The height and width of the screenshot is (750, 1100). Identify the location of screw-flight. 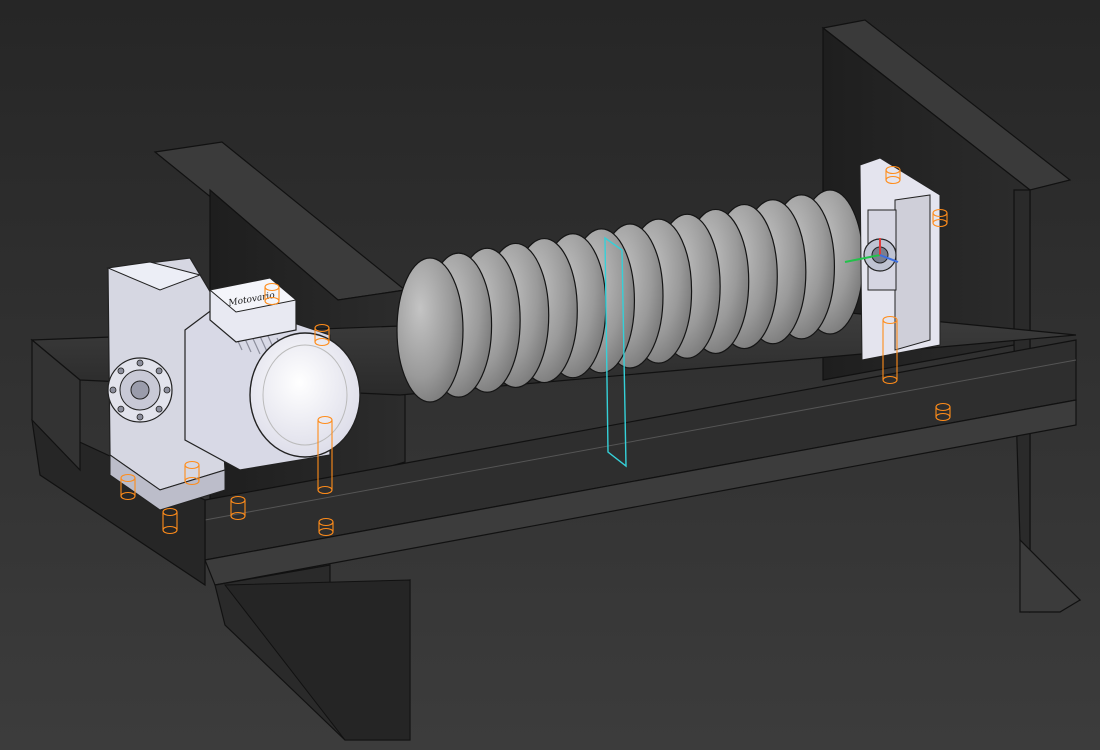
(430, 330).